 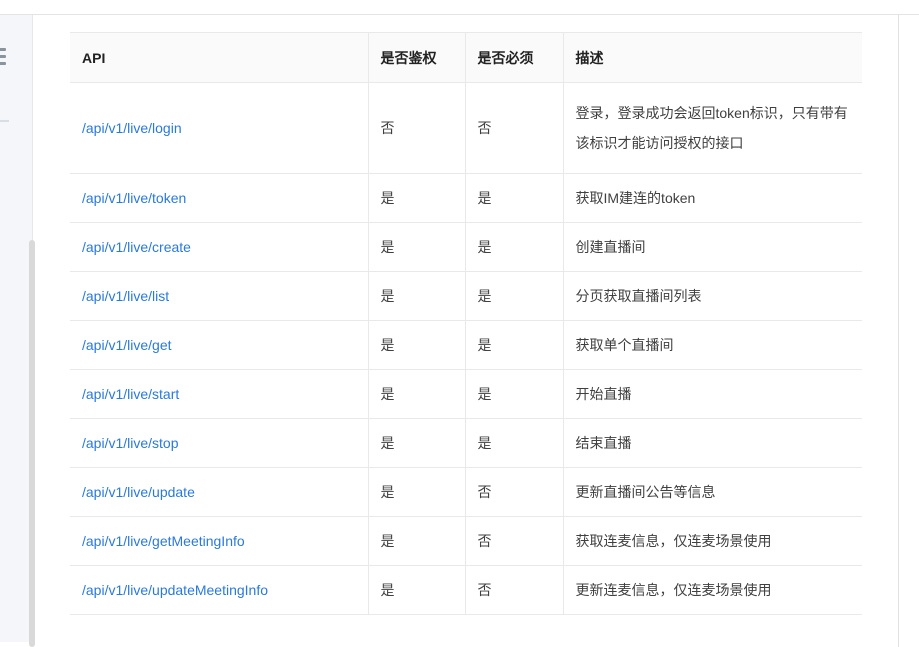 I want to click on table-row: /api/v1/live/token 是 是 获取IM建连的token, so click(x=466, y=198).